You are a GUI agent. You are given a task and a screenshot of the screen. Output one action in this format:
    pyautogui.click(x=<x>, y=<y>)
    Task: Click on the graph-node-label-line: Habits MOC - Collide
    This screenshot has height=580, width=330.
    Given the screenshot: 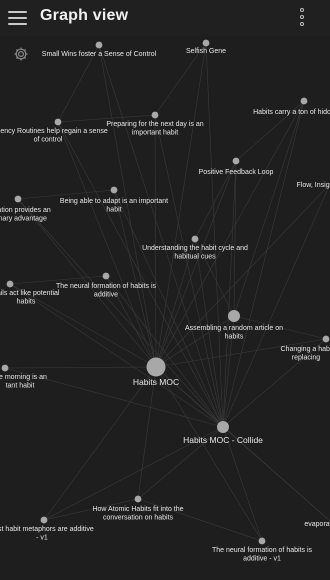 What is the action you would take?
    pyautogui.click(x=223, y=440)
    